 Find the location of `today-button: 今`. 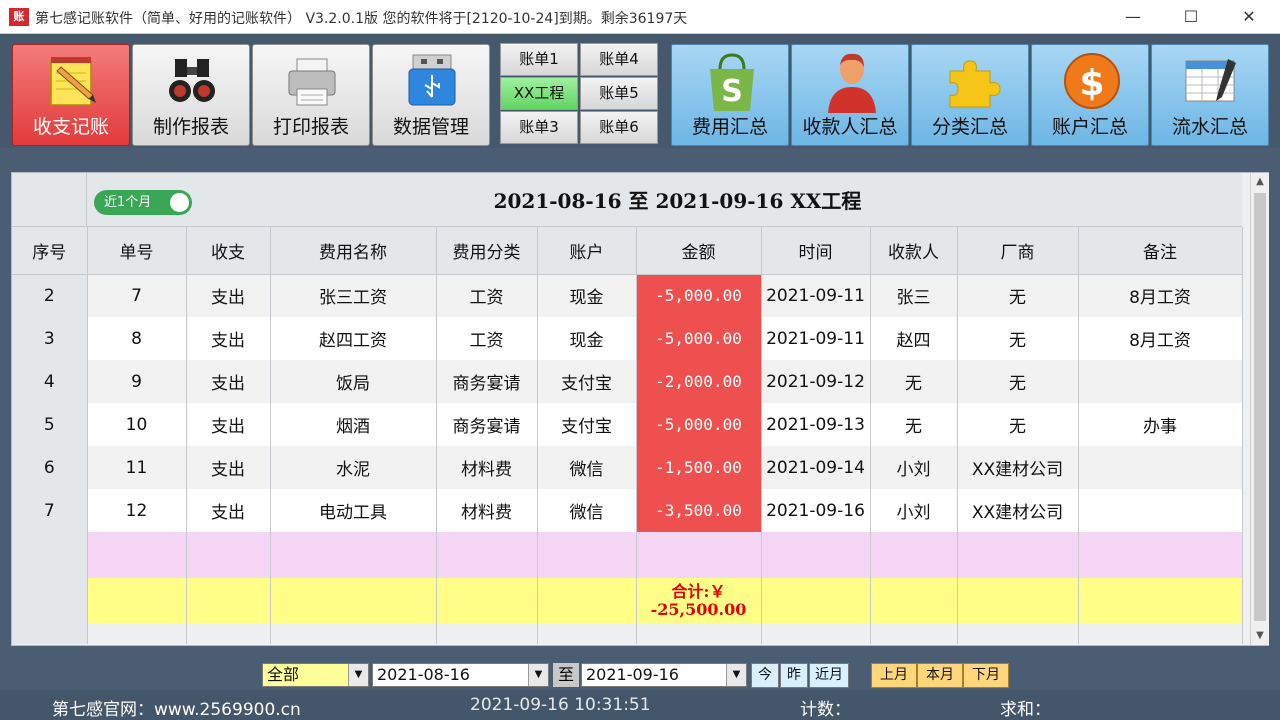

today-button: 今 is located at coordinates (765, 675).